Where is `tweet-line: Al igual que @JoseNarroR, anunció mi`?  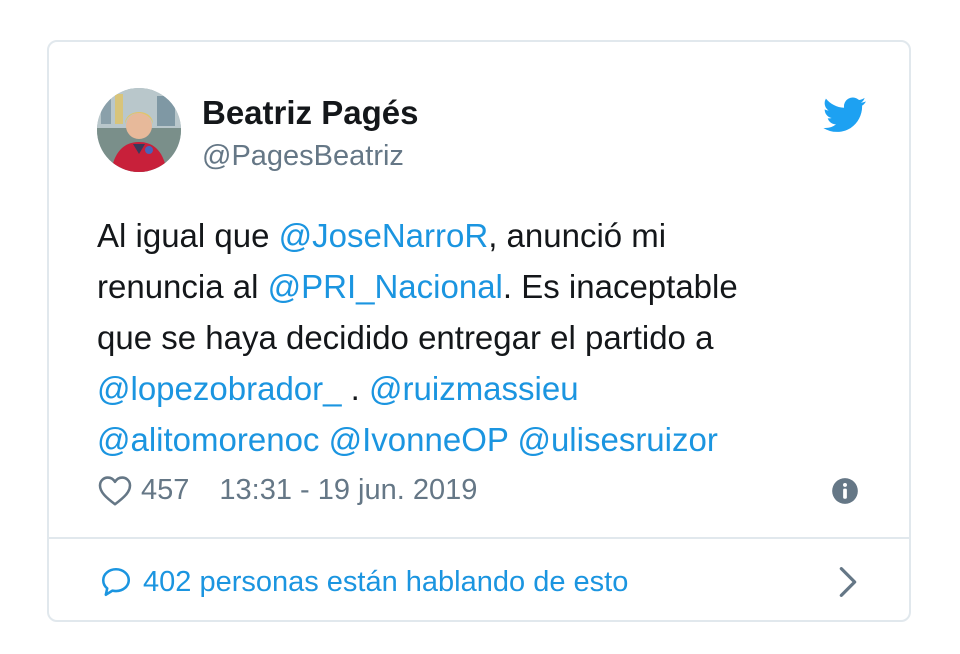
tweet-line: Al igual que @JoseNarroR, anunció mi is located at coordinates (487, 235).